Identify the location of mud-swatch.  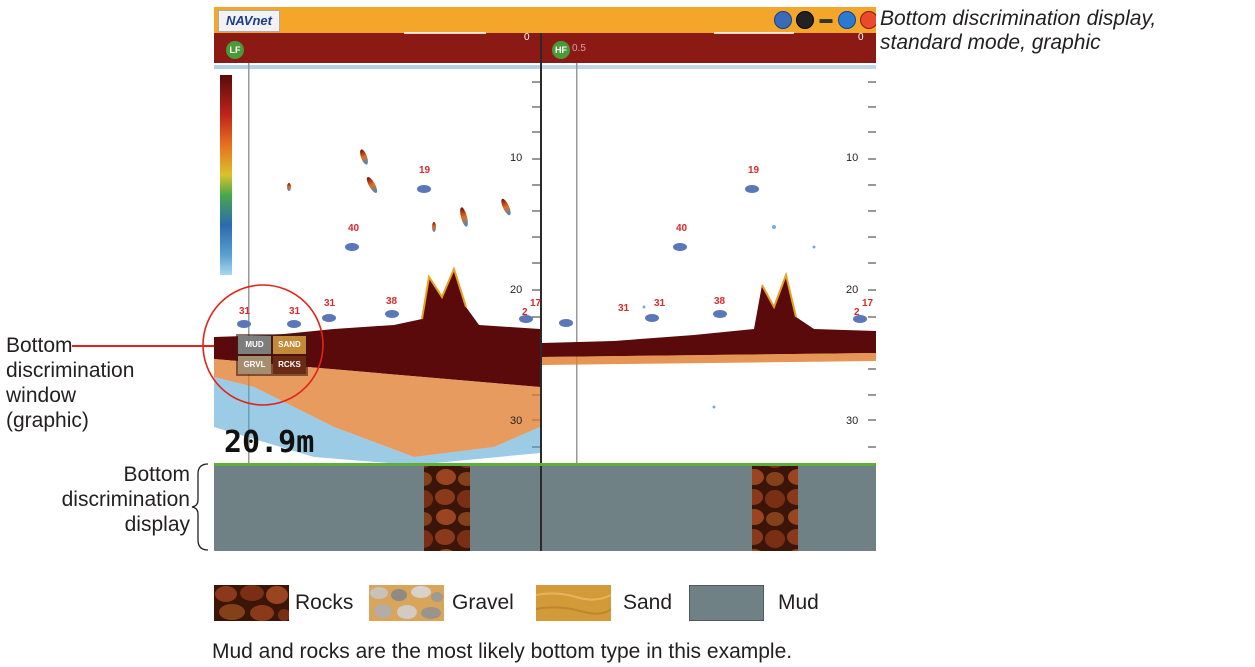
(726, 603).